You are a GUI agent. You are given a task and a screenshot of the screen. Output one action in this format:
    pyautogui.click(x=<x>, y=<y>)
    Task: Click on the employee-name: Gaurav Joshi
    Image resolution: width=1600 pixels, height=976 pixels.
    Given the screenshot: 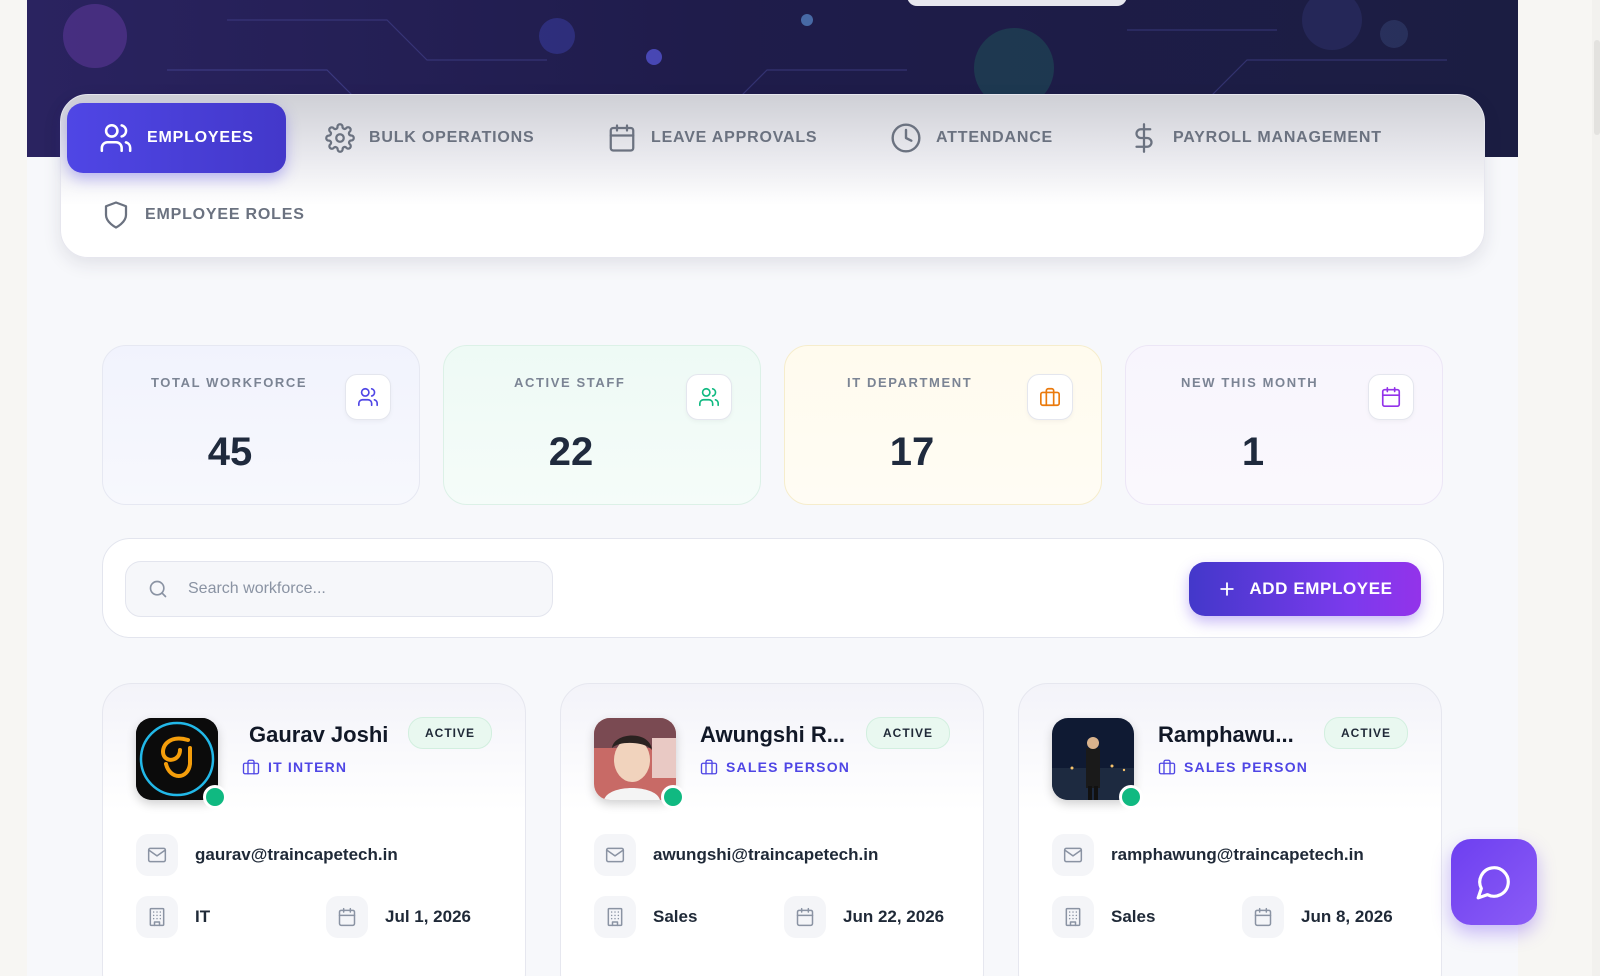 What is the action you would take?
    pyautogui.click(x=319, y=734)
    